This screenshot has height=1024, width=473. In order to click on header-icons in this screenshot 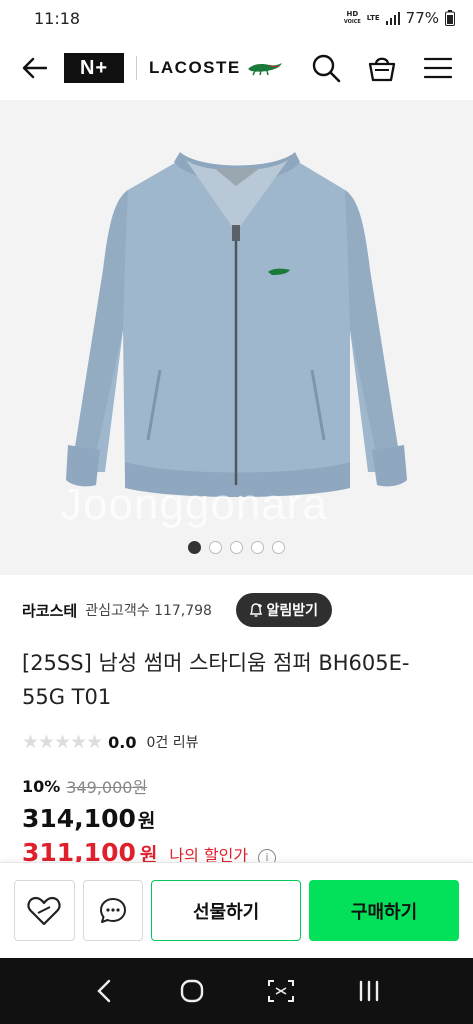, I will do `click(382, 68)`.